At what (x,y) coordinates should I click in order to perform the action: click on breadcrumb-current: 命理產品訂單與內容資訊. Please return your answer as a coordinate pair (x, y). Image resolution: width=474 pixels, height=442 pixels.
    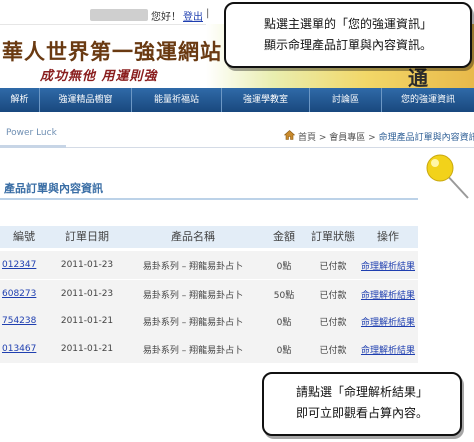
    Looking at the image, I should click on (426, 138).